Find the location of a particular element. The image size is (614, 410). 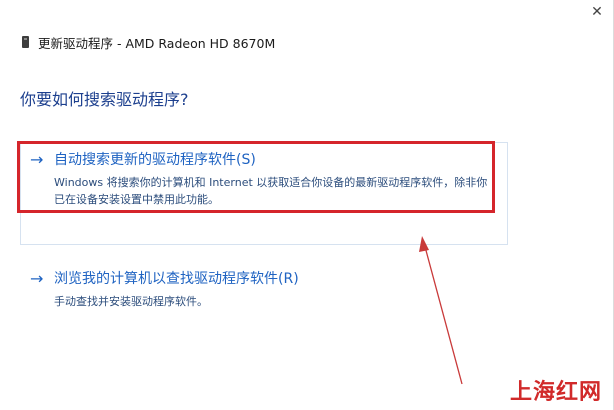

annotation-arrow is located at coordinates (441, 310).